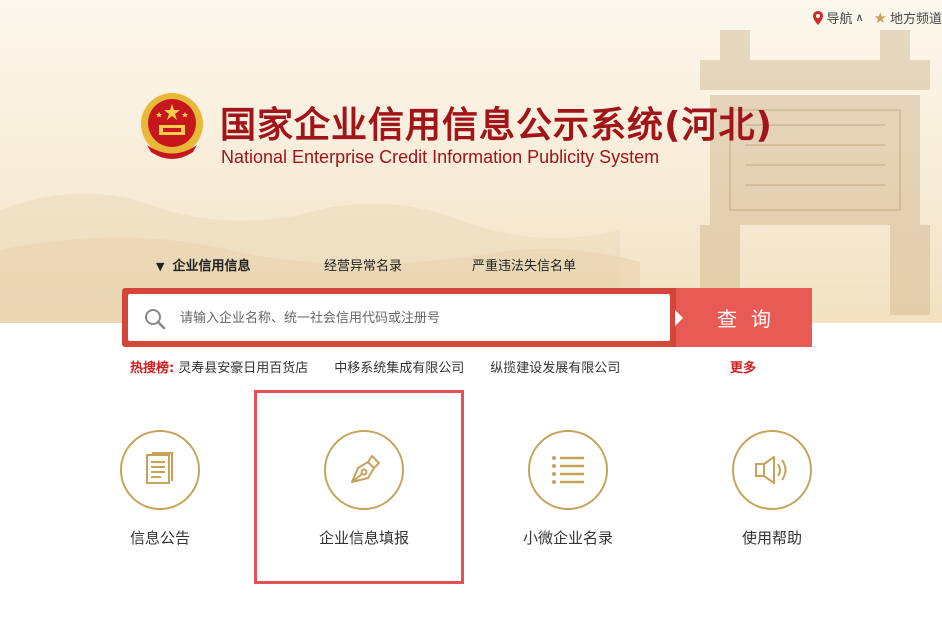 The width and height of the screenshot is (942, 637). I want to click on page-title: 国家企业信用信息公示系统(河北), so click(496, 125).